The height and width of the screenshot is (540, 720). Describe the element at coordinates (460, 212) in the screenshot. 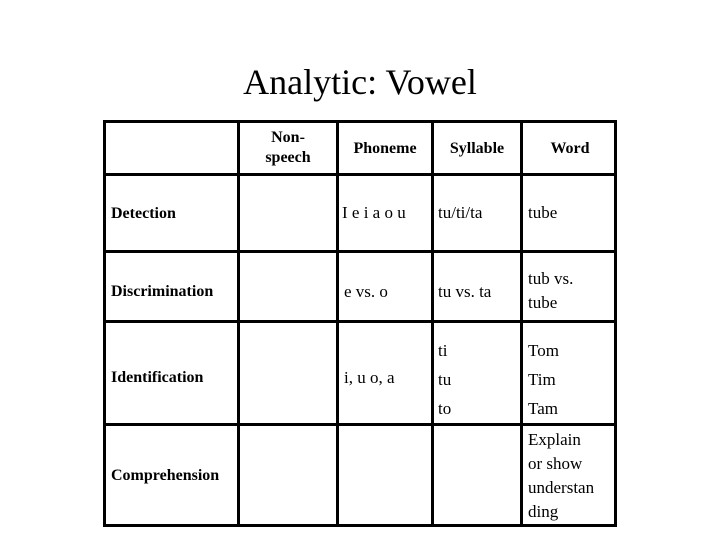

I see `cell-detection-syllable: tu/ti/ta` at that location.